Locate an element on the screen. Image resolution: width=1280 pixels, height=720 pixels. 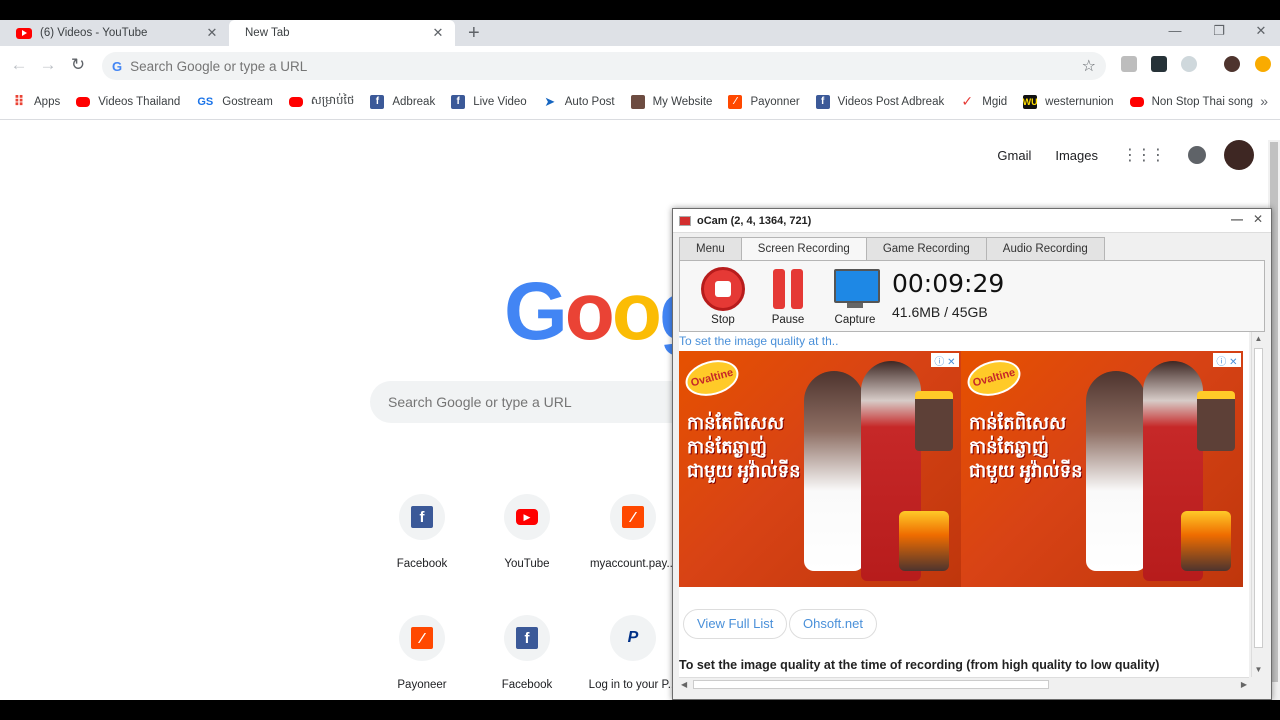
bookmark-westernunion: WU westernunion is located at coordinates (1068, 101).